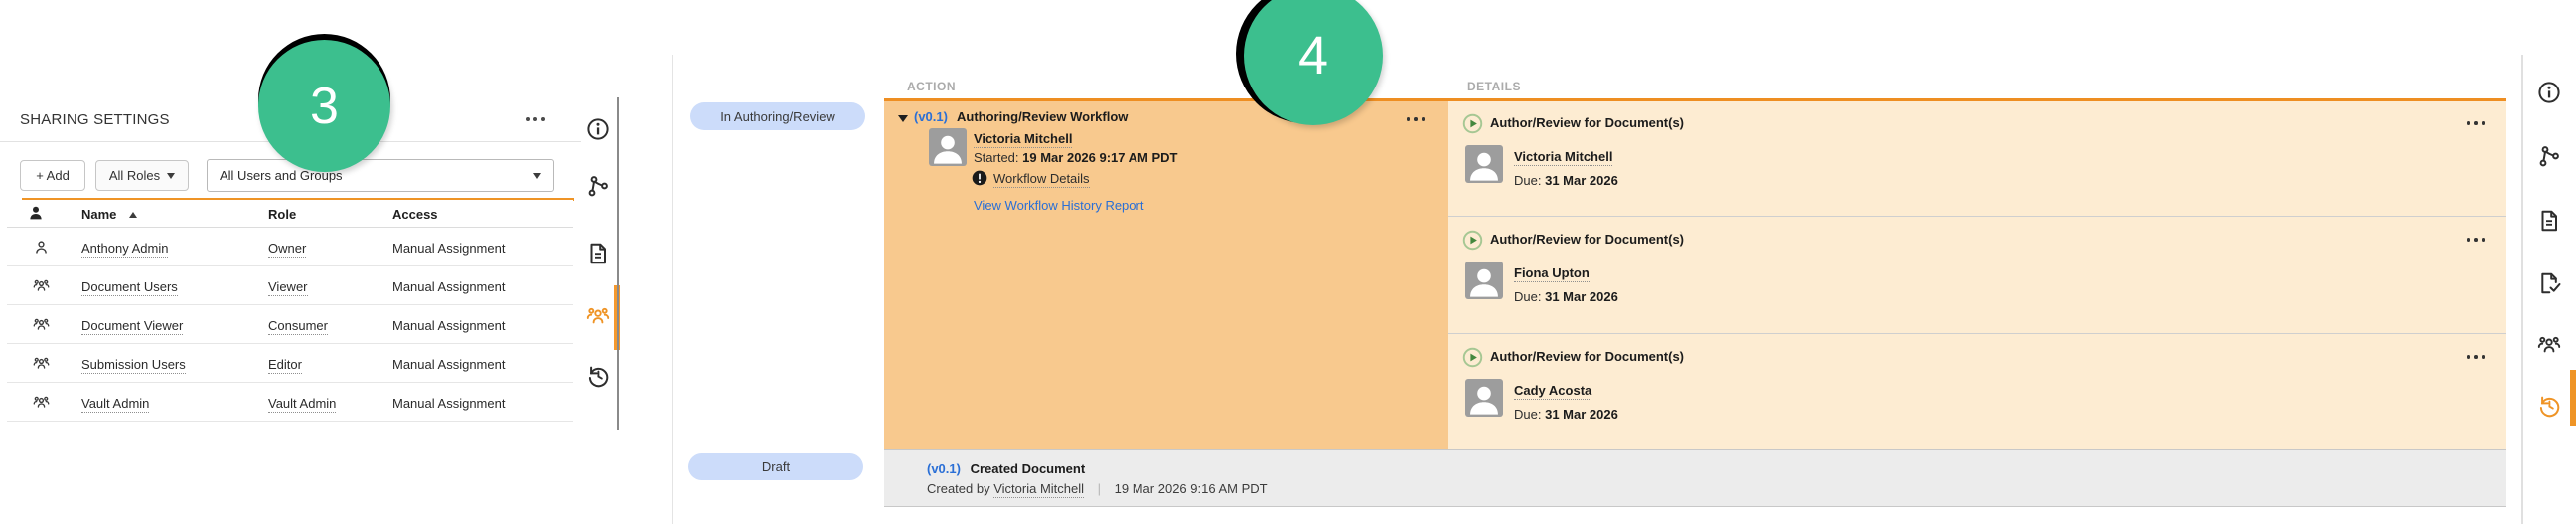  What do you see at coordinates (1043, 116) in the screenshot?
I see `workflow-title: Authoring/Review Workflow` at bounding box center [1043, 116].